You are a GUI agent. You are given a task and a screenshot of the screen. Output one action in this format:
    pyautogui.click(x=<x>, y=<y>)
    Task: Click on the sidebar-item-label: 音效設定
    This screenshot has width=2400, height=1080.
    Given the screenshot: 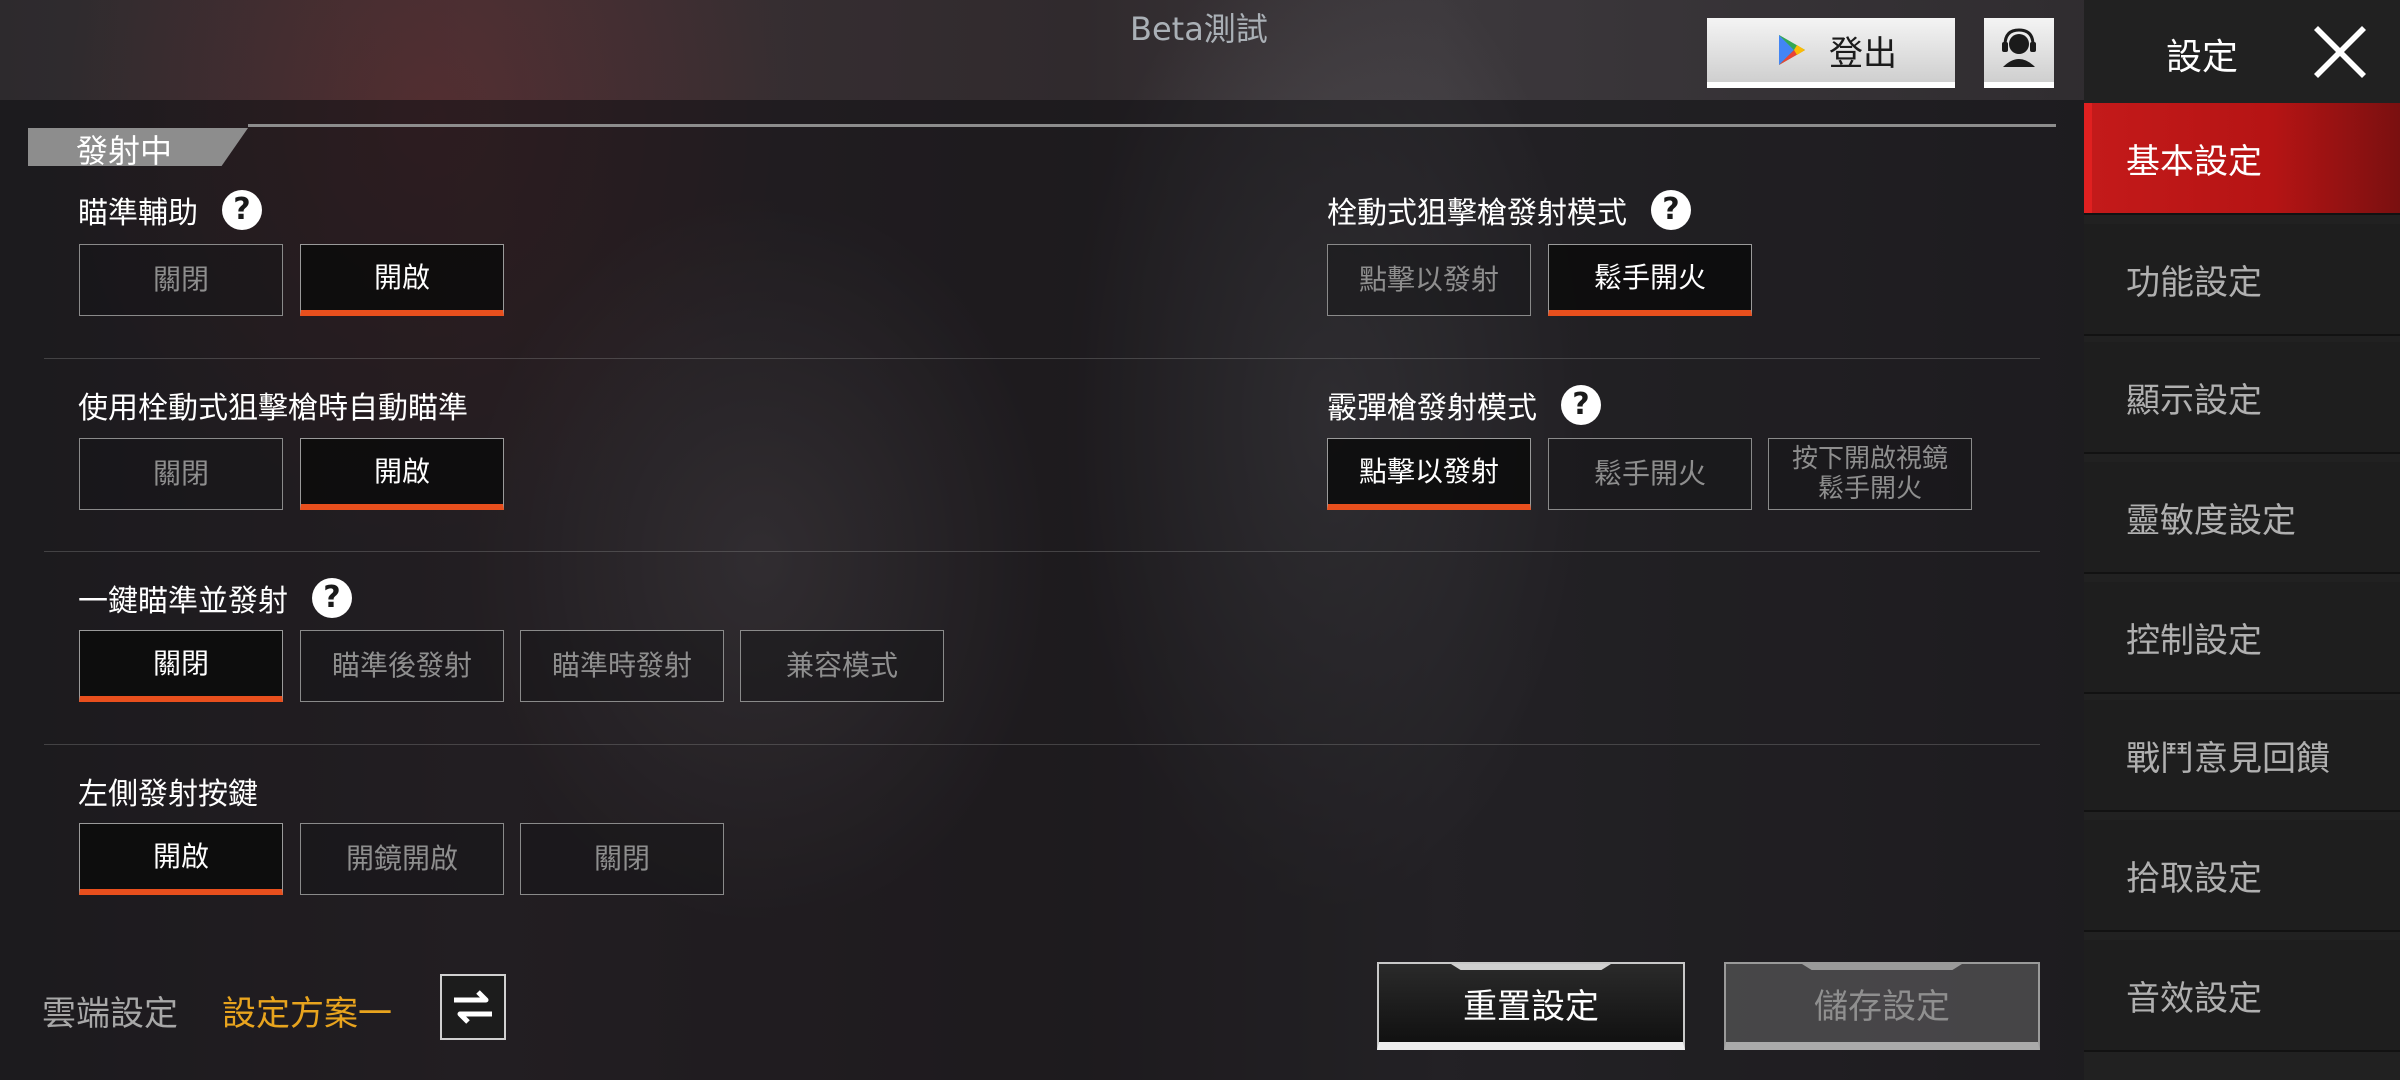 What is the action you would take?
    pyautogui.click(x=2194, y=998)
    